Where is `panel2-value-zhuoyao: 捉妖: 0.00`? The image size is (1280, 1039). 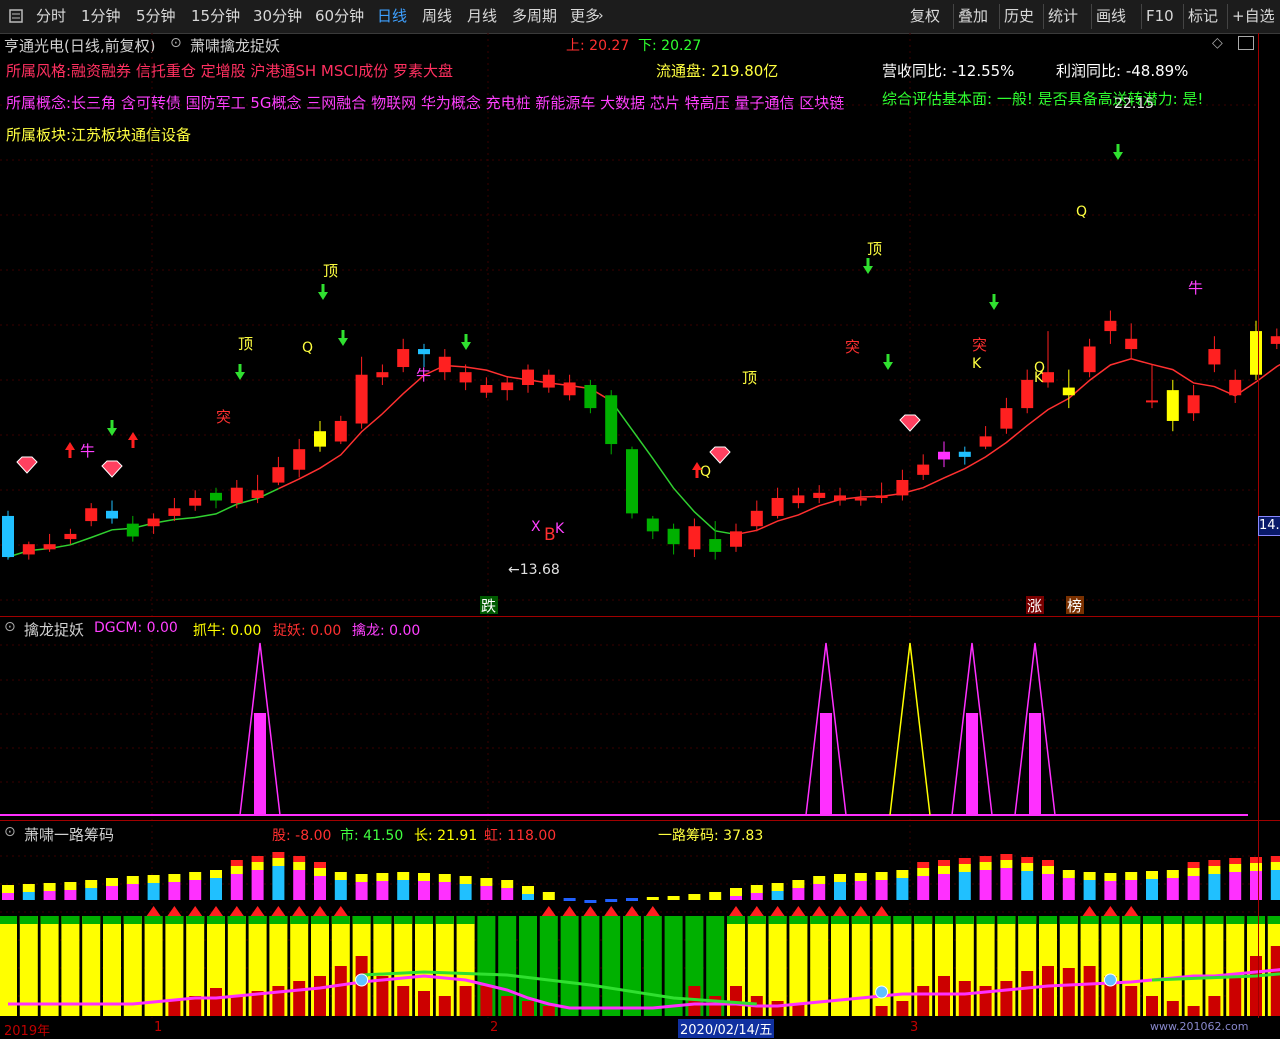 panel2-value-zhuoyao: 捉妖: 0.00 is located at coordinates (307, 631).